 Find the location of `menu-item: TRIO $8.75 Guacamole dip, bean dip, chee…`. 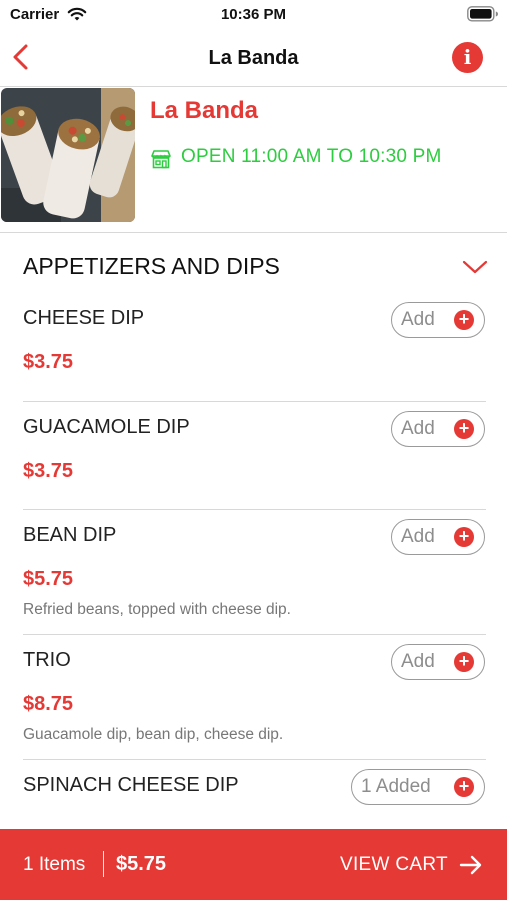

menu-item: TRIO $8.75 Guacamole dip, bean dip, chee… is located at coordinates (254, 702).